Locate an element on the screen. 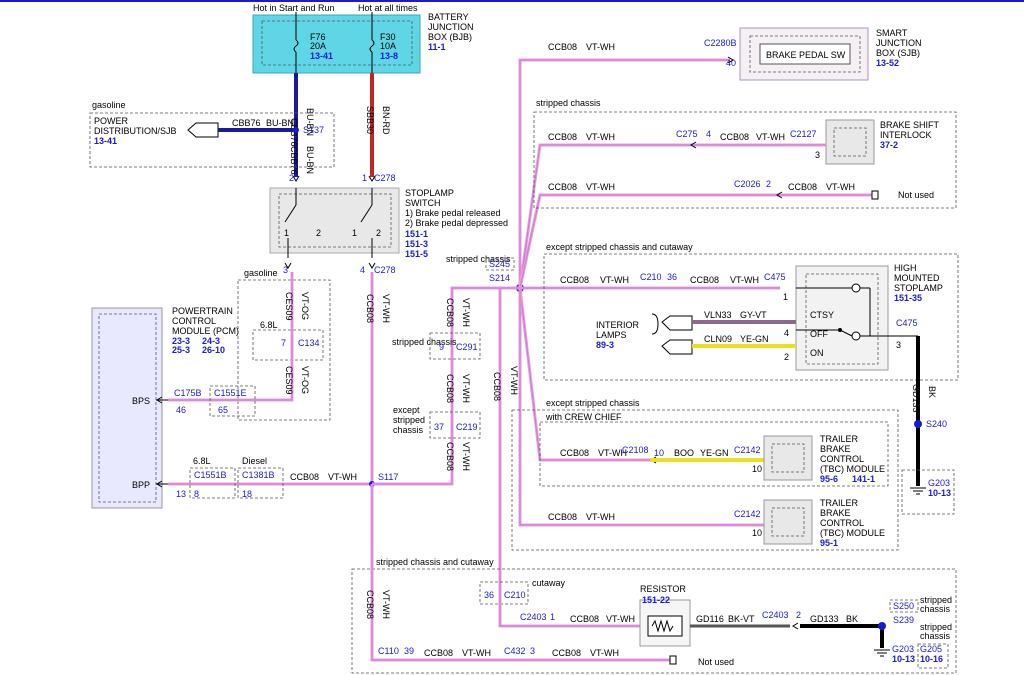  tbc2-title-4: (TBC) MODULE is located at coordinates (852, 533).